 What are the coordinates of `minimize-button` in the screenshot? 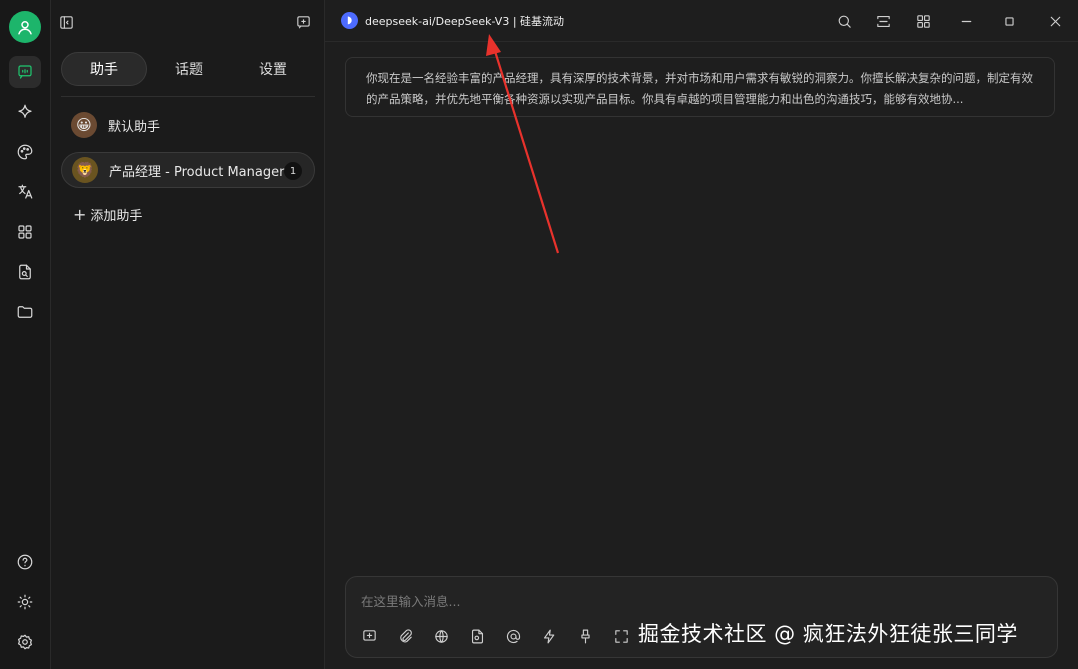 It's located at (966, 21).